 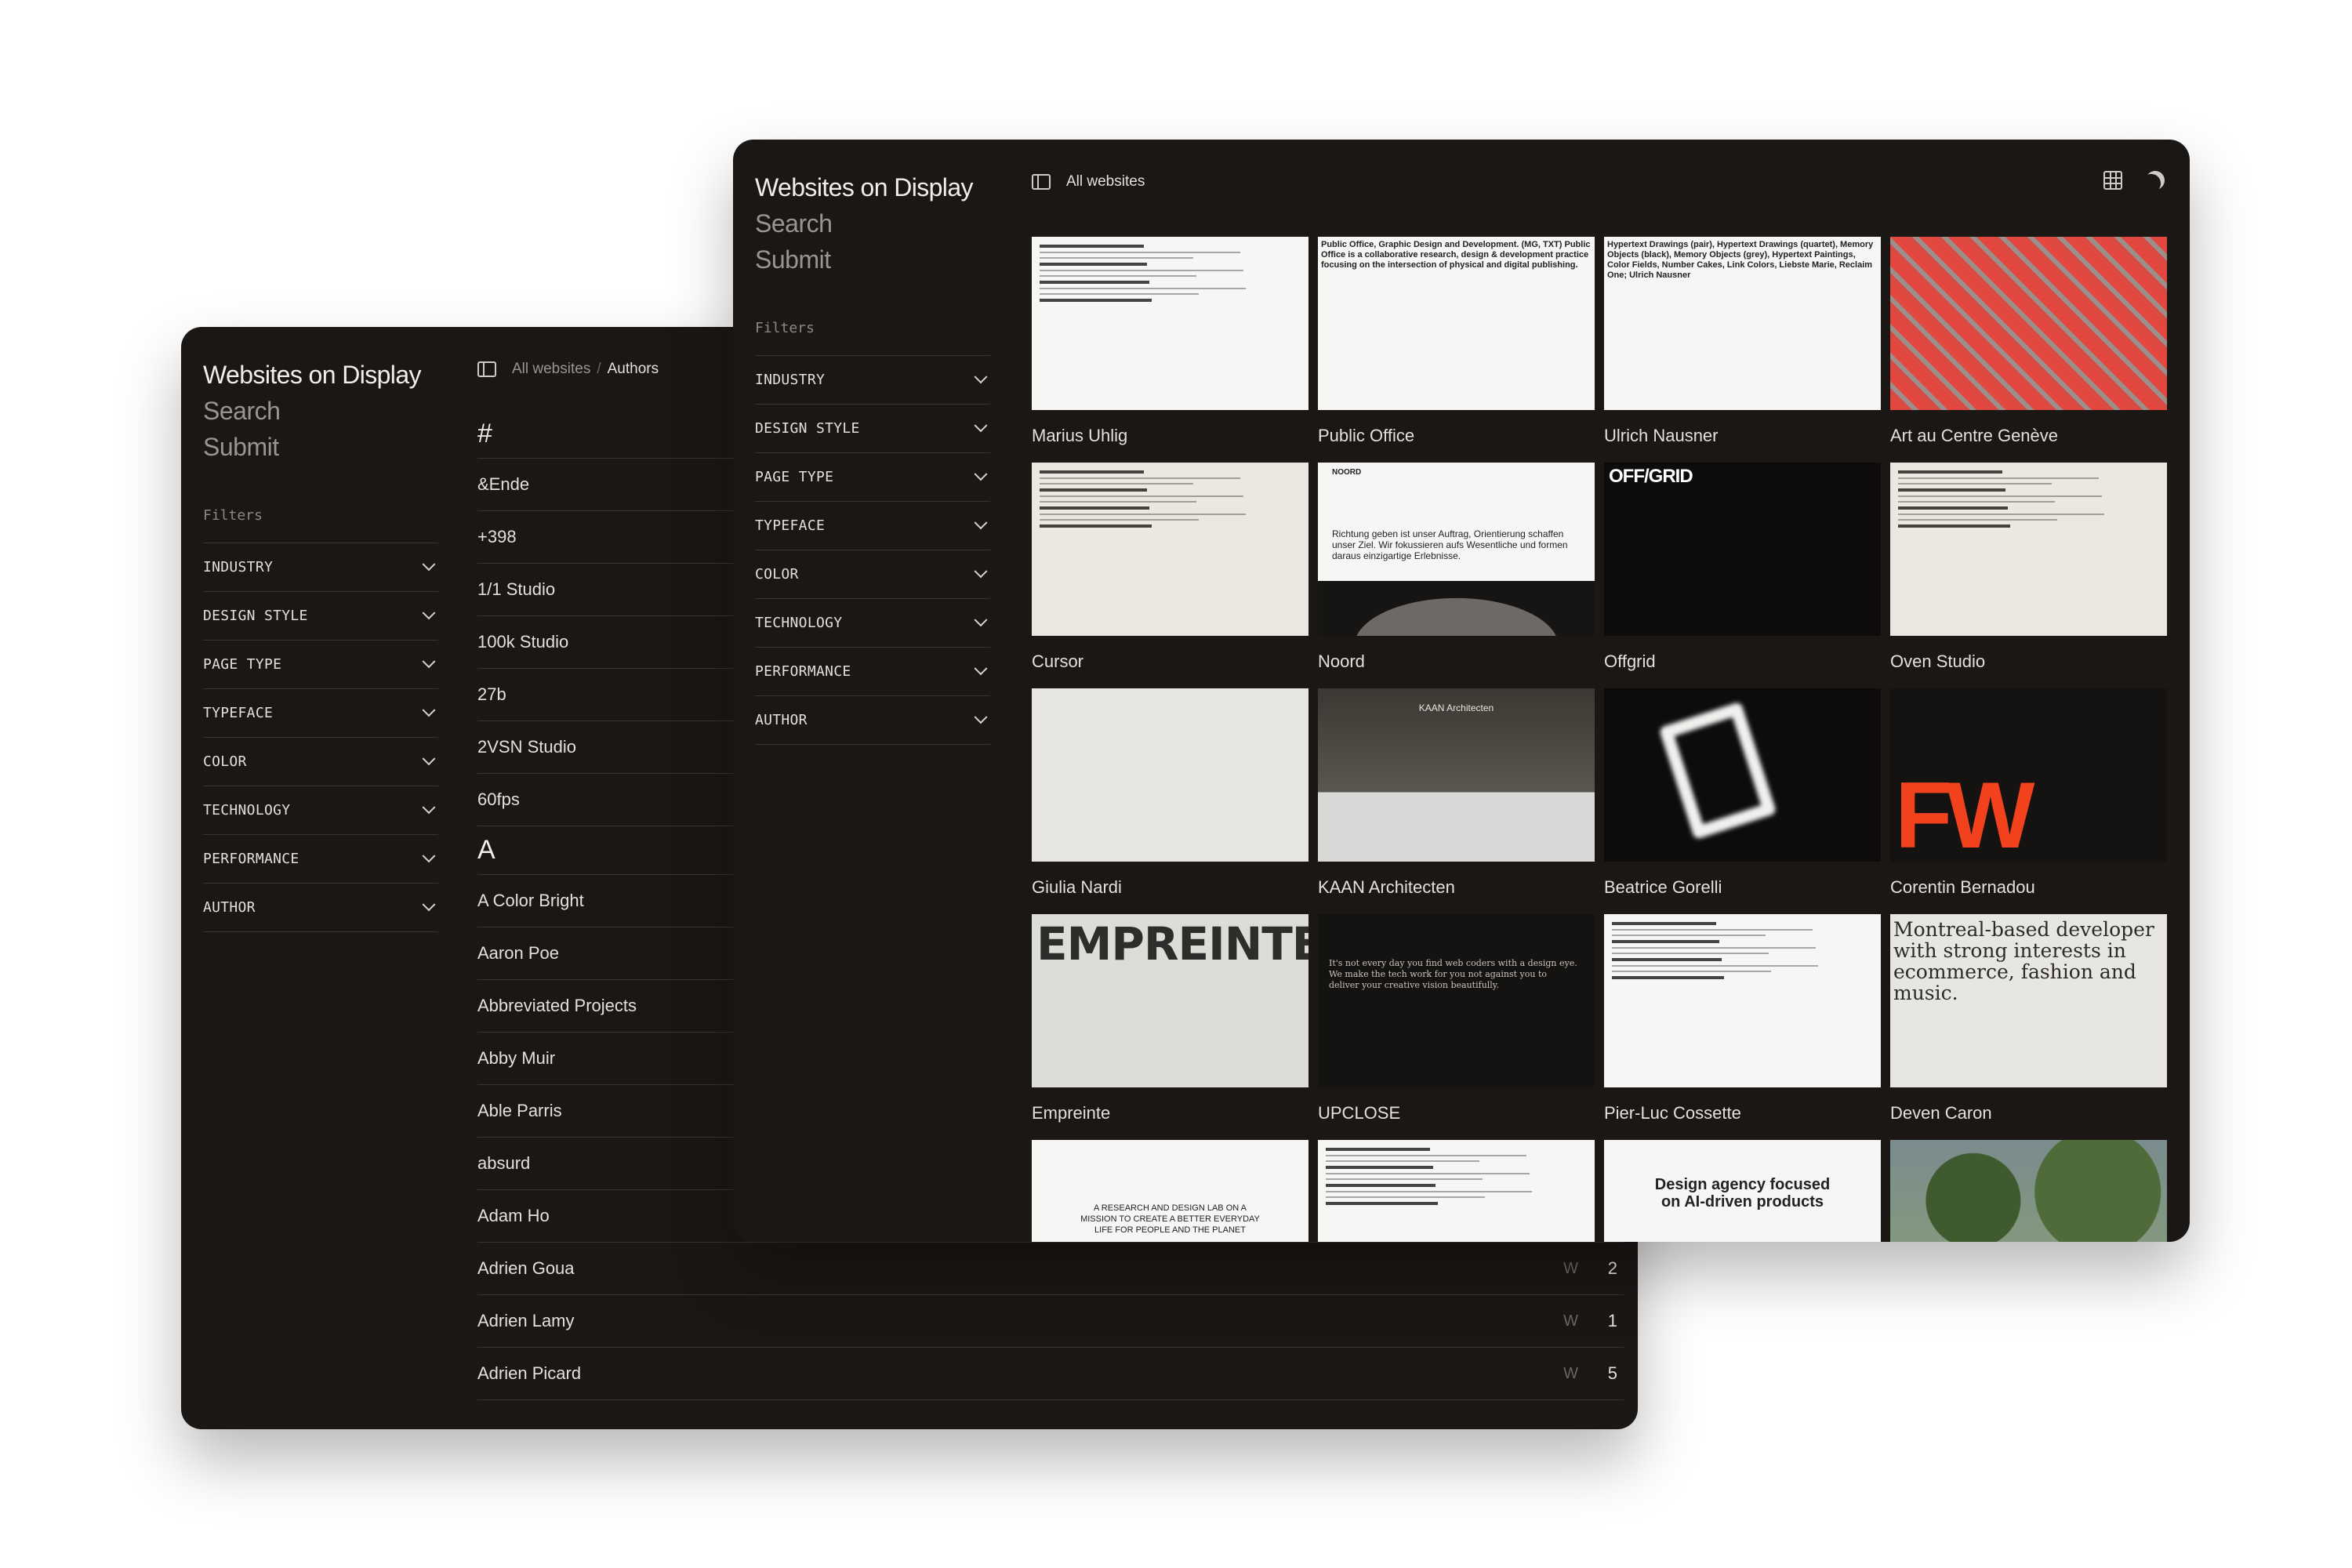 What do you see at coordinates (1742, 549) in the screenshot?
I see `website-thumbnail: OFF/GRID` at bounding box center [1742, 549].